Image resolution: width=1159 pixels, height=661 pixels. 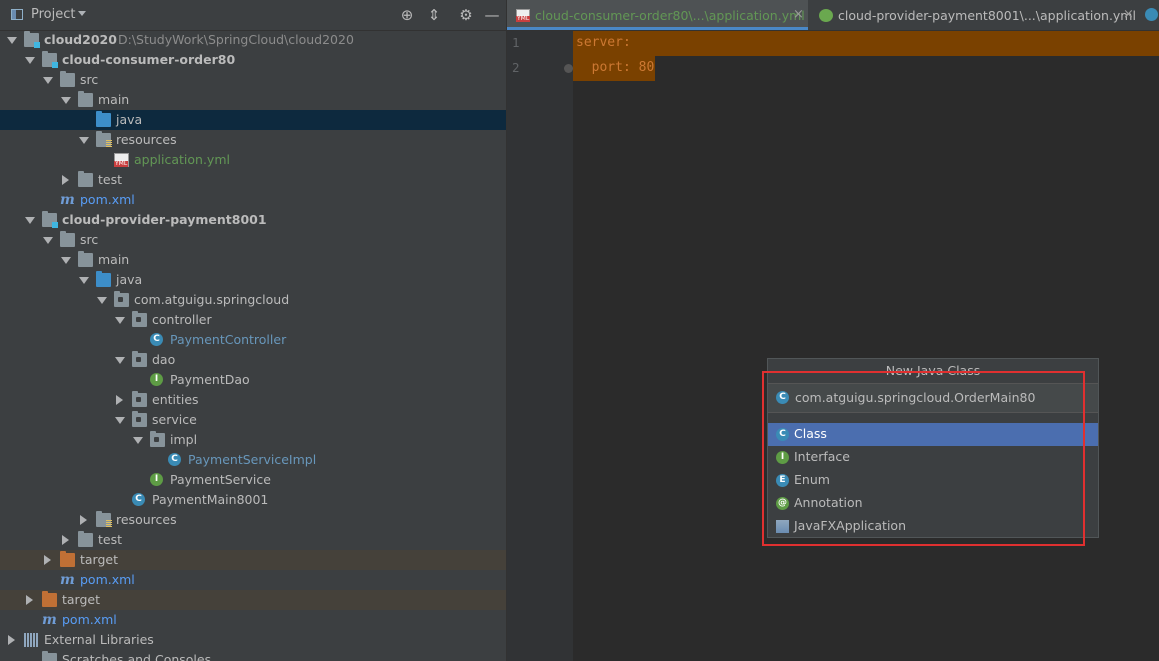 I want to click on maven-icon: m, so click(x=67, y=580).